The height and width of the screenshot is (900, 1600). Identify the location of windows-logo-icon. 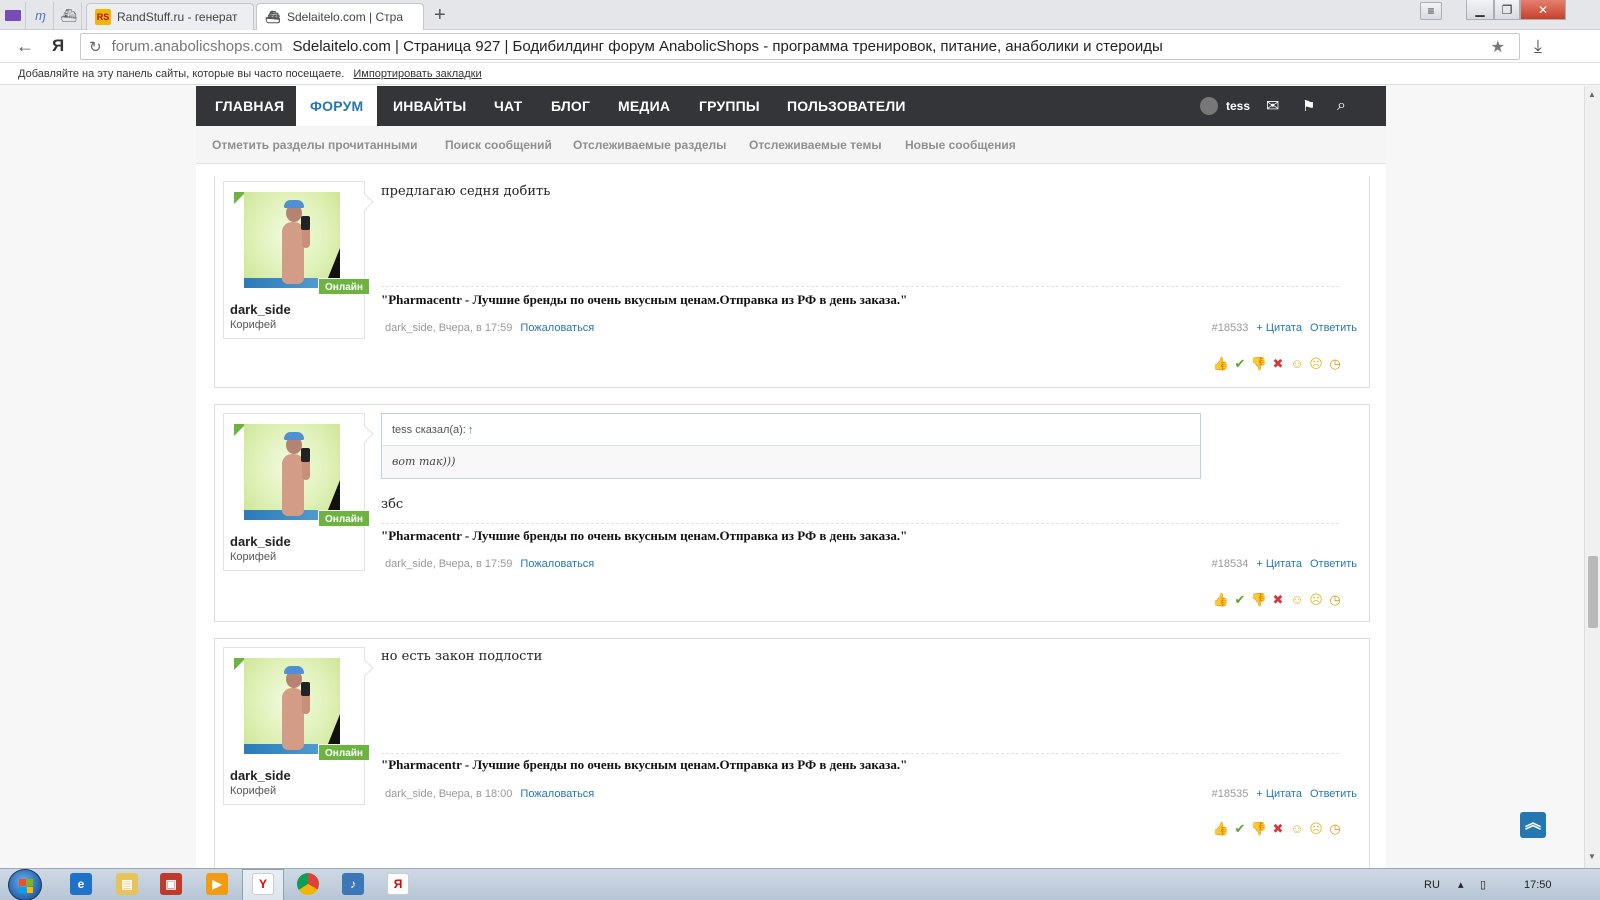
(26, 886).